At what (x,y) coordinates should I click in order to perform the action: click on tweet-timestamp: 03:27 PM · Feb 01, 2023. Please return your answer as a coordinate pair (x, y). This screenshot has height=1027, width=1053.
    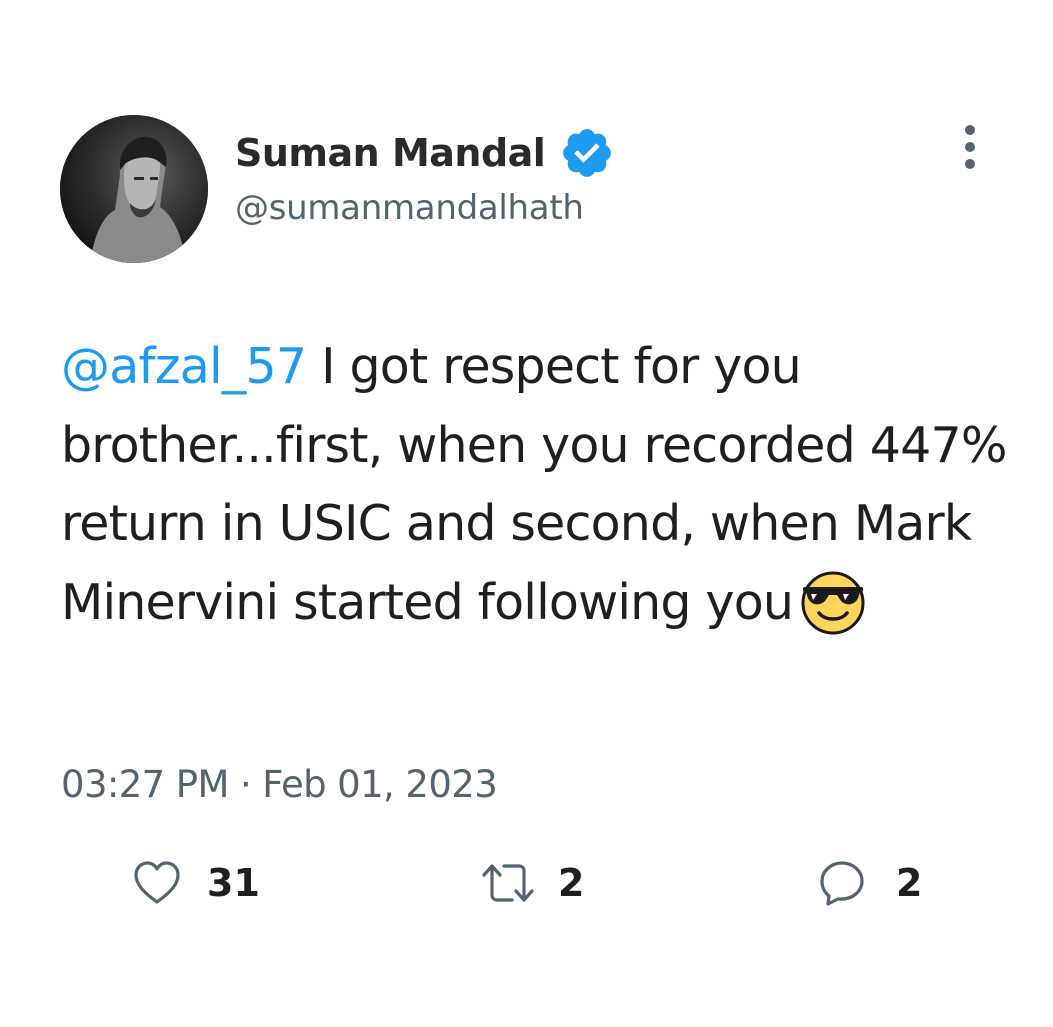
    Looking at the image, I should click on (279, 784).